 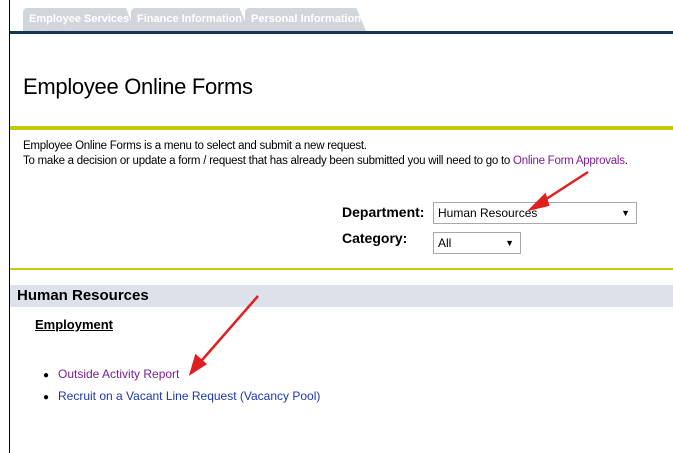 What do you see at coordinates (227, 331) in the screenshot?
I see `annotation-arrow-outside-activity` at bounding box center [227, 331].